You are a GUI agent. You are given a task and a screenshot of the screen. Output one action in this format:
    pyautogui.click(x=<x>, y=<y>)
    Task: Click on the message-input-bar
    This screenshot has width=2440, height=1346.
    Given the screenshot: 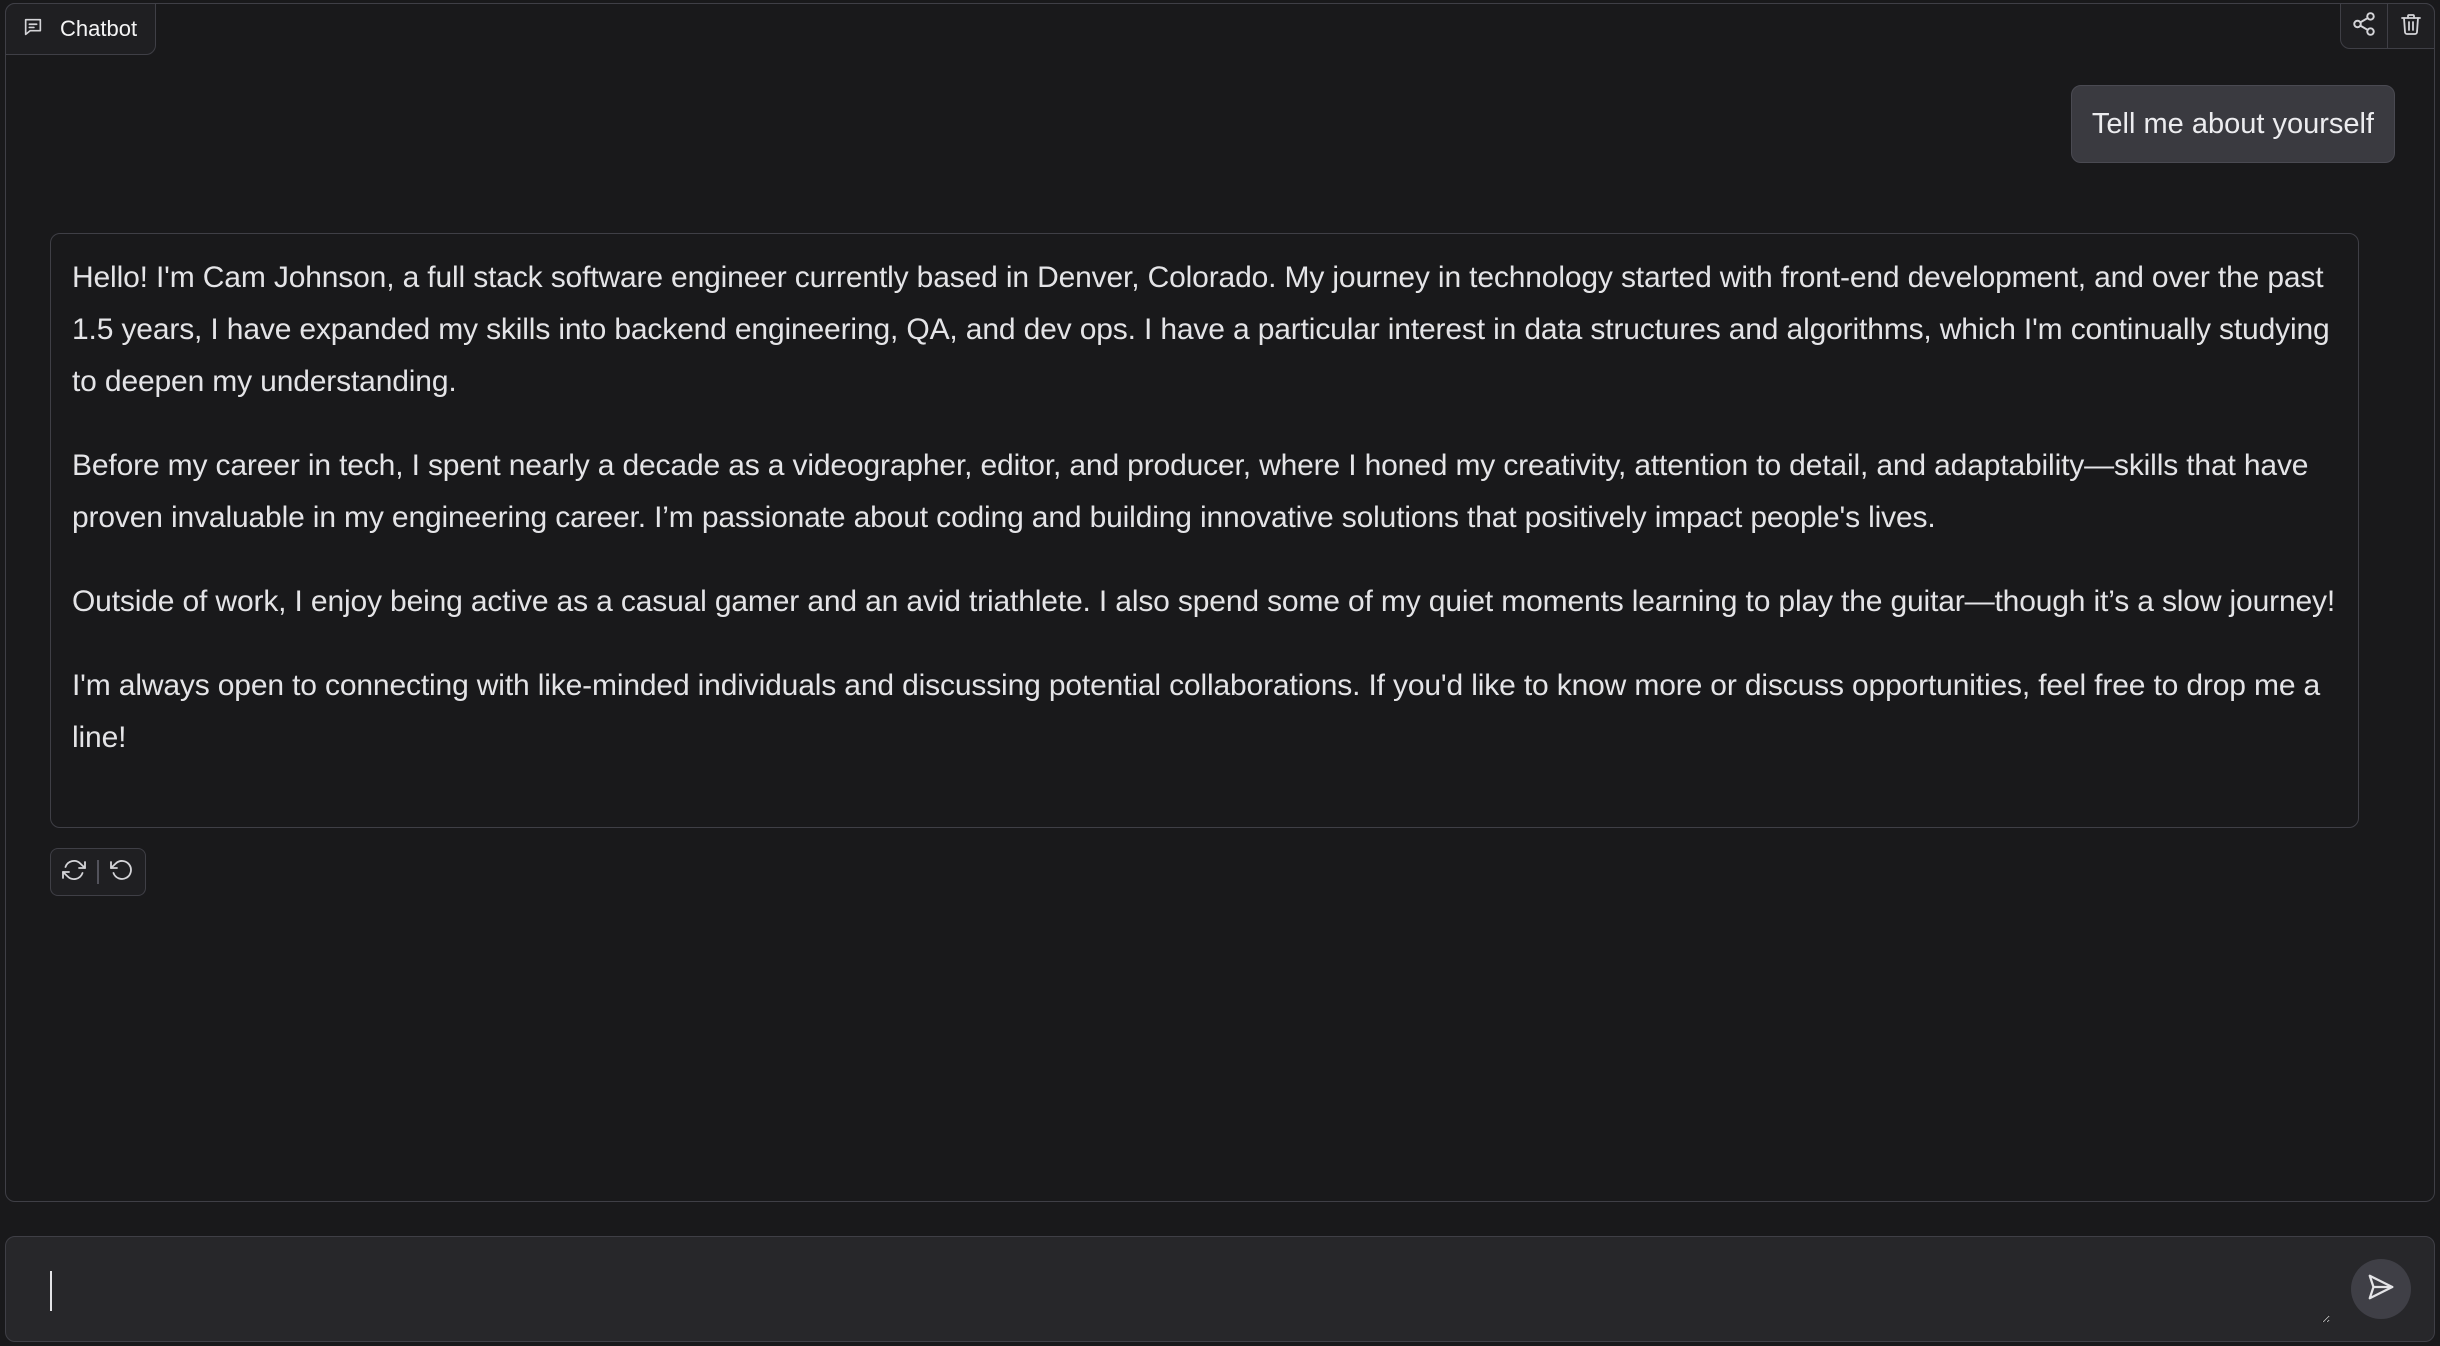 What is the action you would take?
    pyautogui.click(x=1220, y=1289)
    